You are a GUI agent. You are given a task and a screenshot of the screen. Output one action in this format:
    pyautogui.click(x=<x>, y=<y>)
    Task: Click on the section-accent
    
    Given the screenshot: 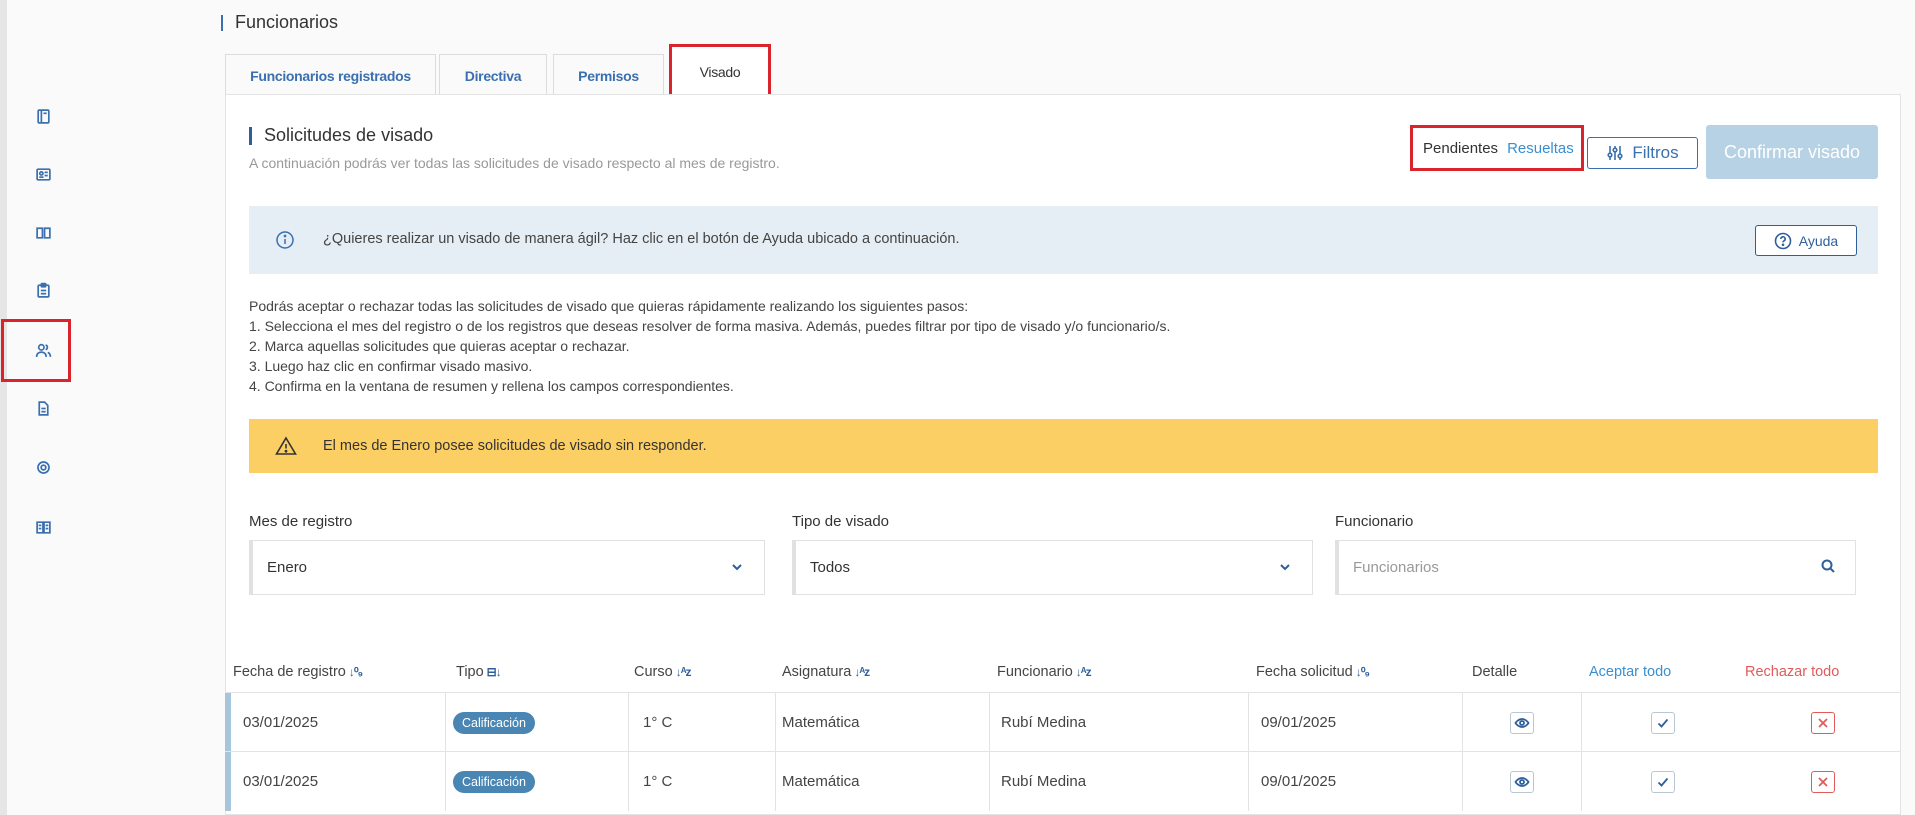 What is the action you would take?
    pyautogui.click(x=250, y=135)
    